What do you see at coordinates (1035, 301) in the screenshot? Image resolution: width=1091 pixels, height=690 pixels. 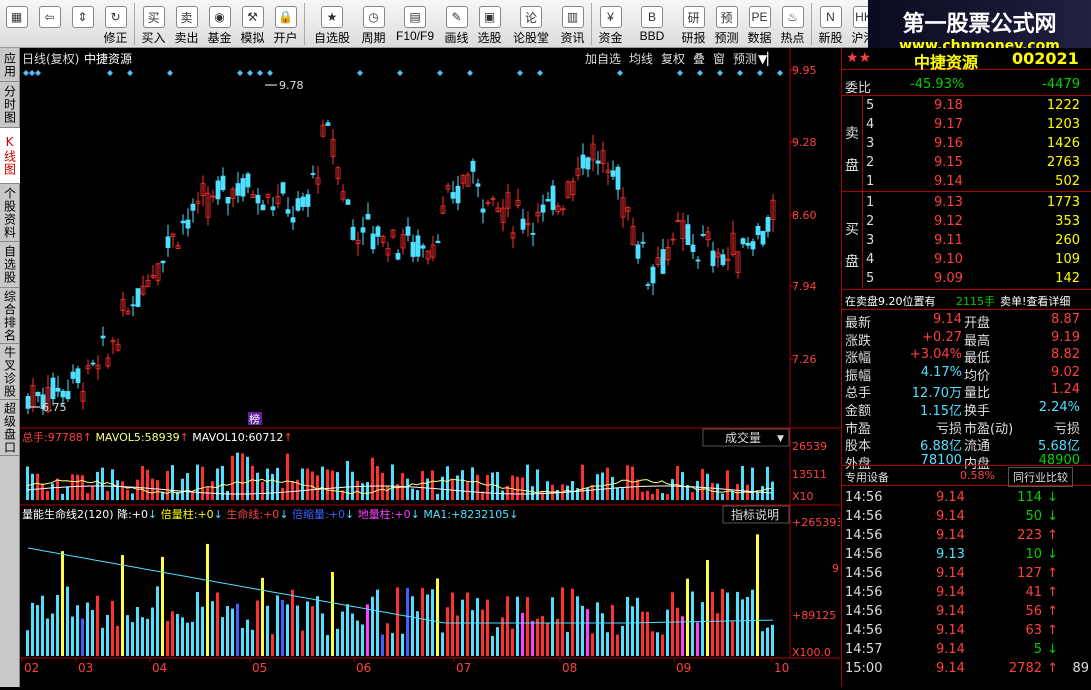 I see `notice-detail-link: 卖单!查看详细` at bounding box center [1035, 301].